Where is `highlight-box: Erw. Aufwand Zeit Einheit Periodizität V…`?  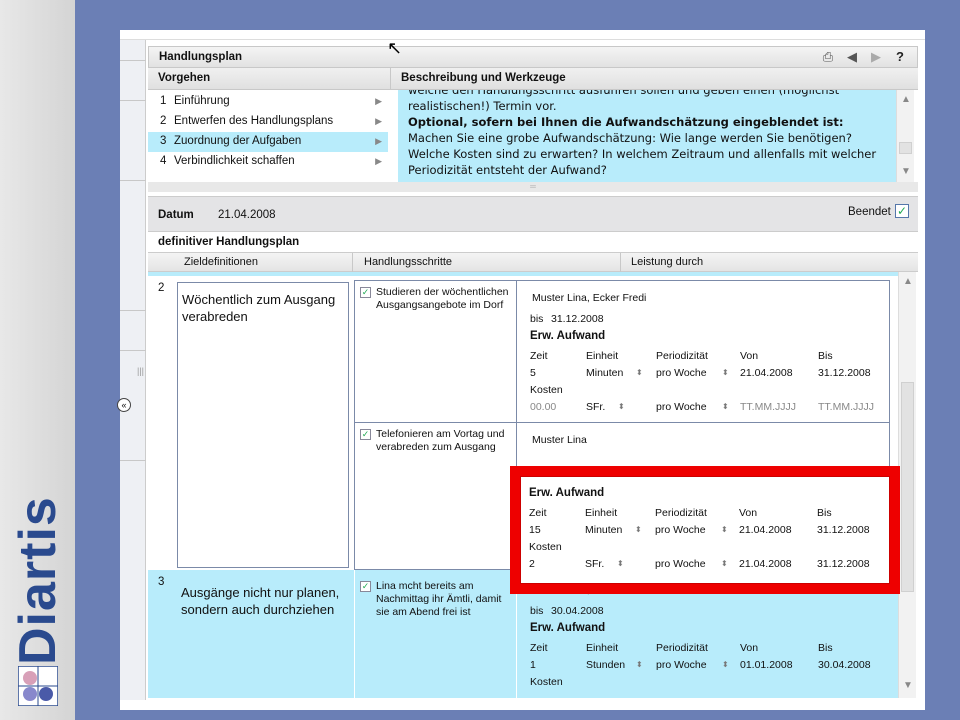 highlight-box: Erw. Aufwand Zeit Einheit Periodizität V… is located at coordinates (705, 530).